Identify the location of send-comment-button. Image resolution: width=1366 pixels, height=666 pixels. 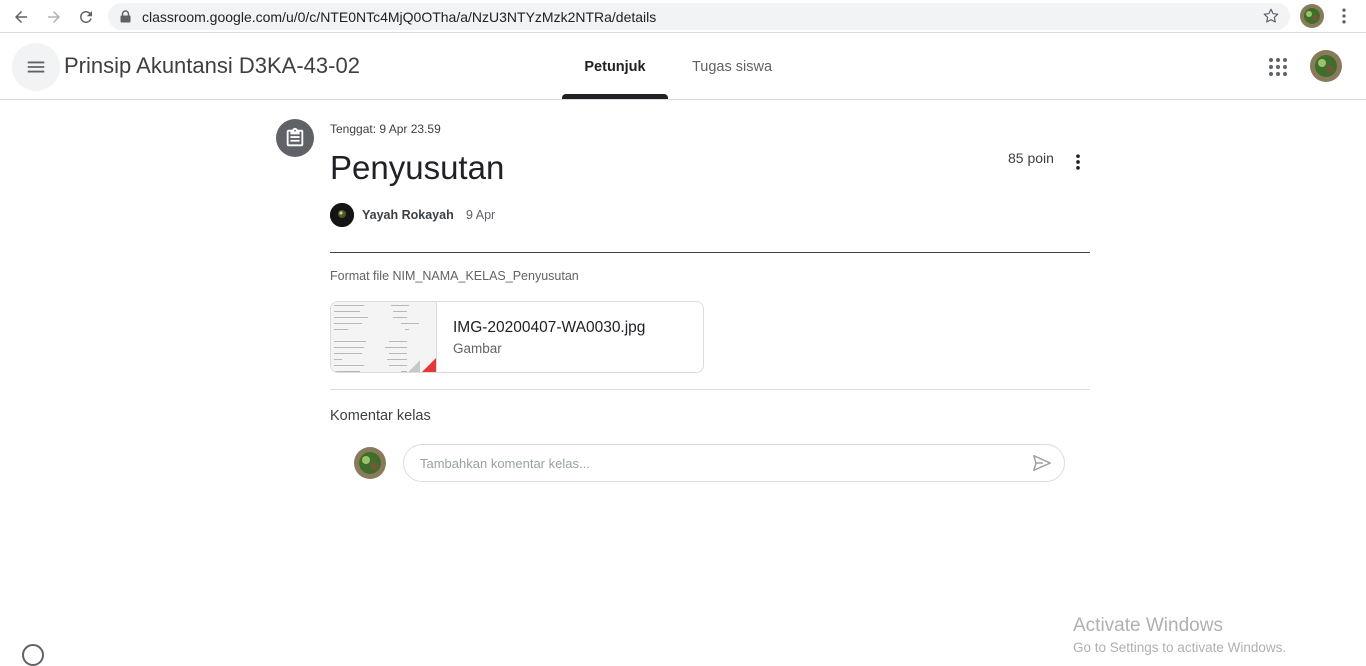
(1042, 463).